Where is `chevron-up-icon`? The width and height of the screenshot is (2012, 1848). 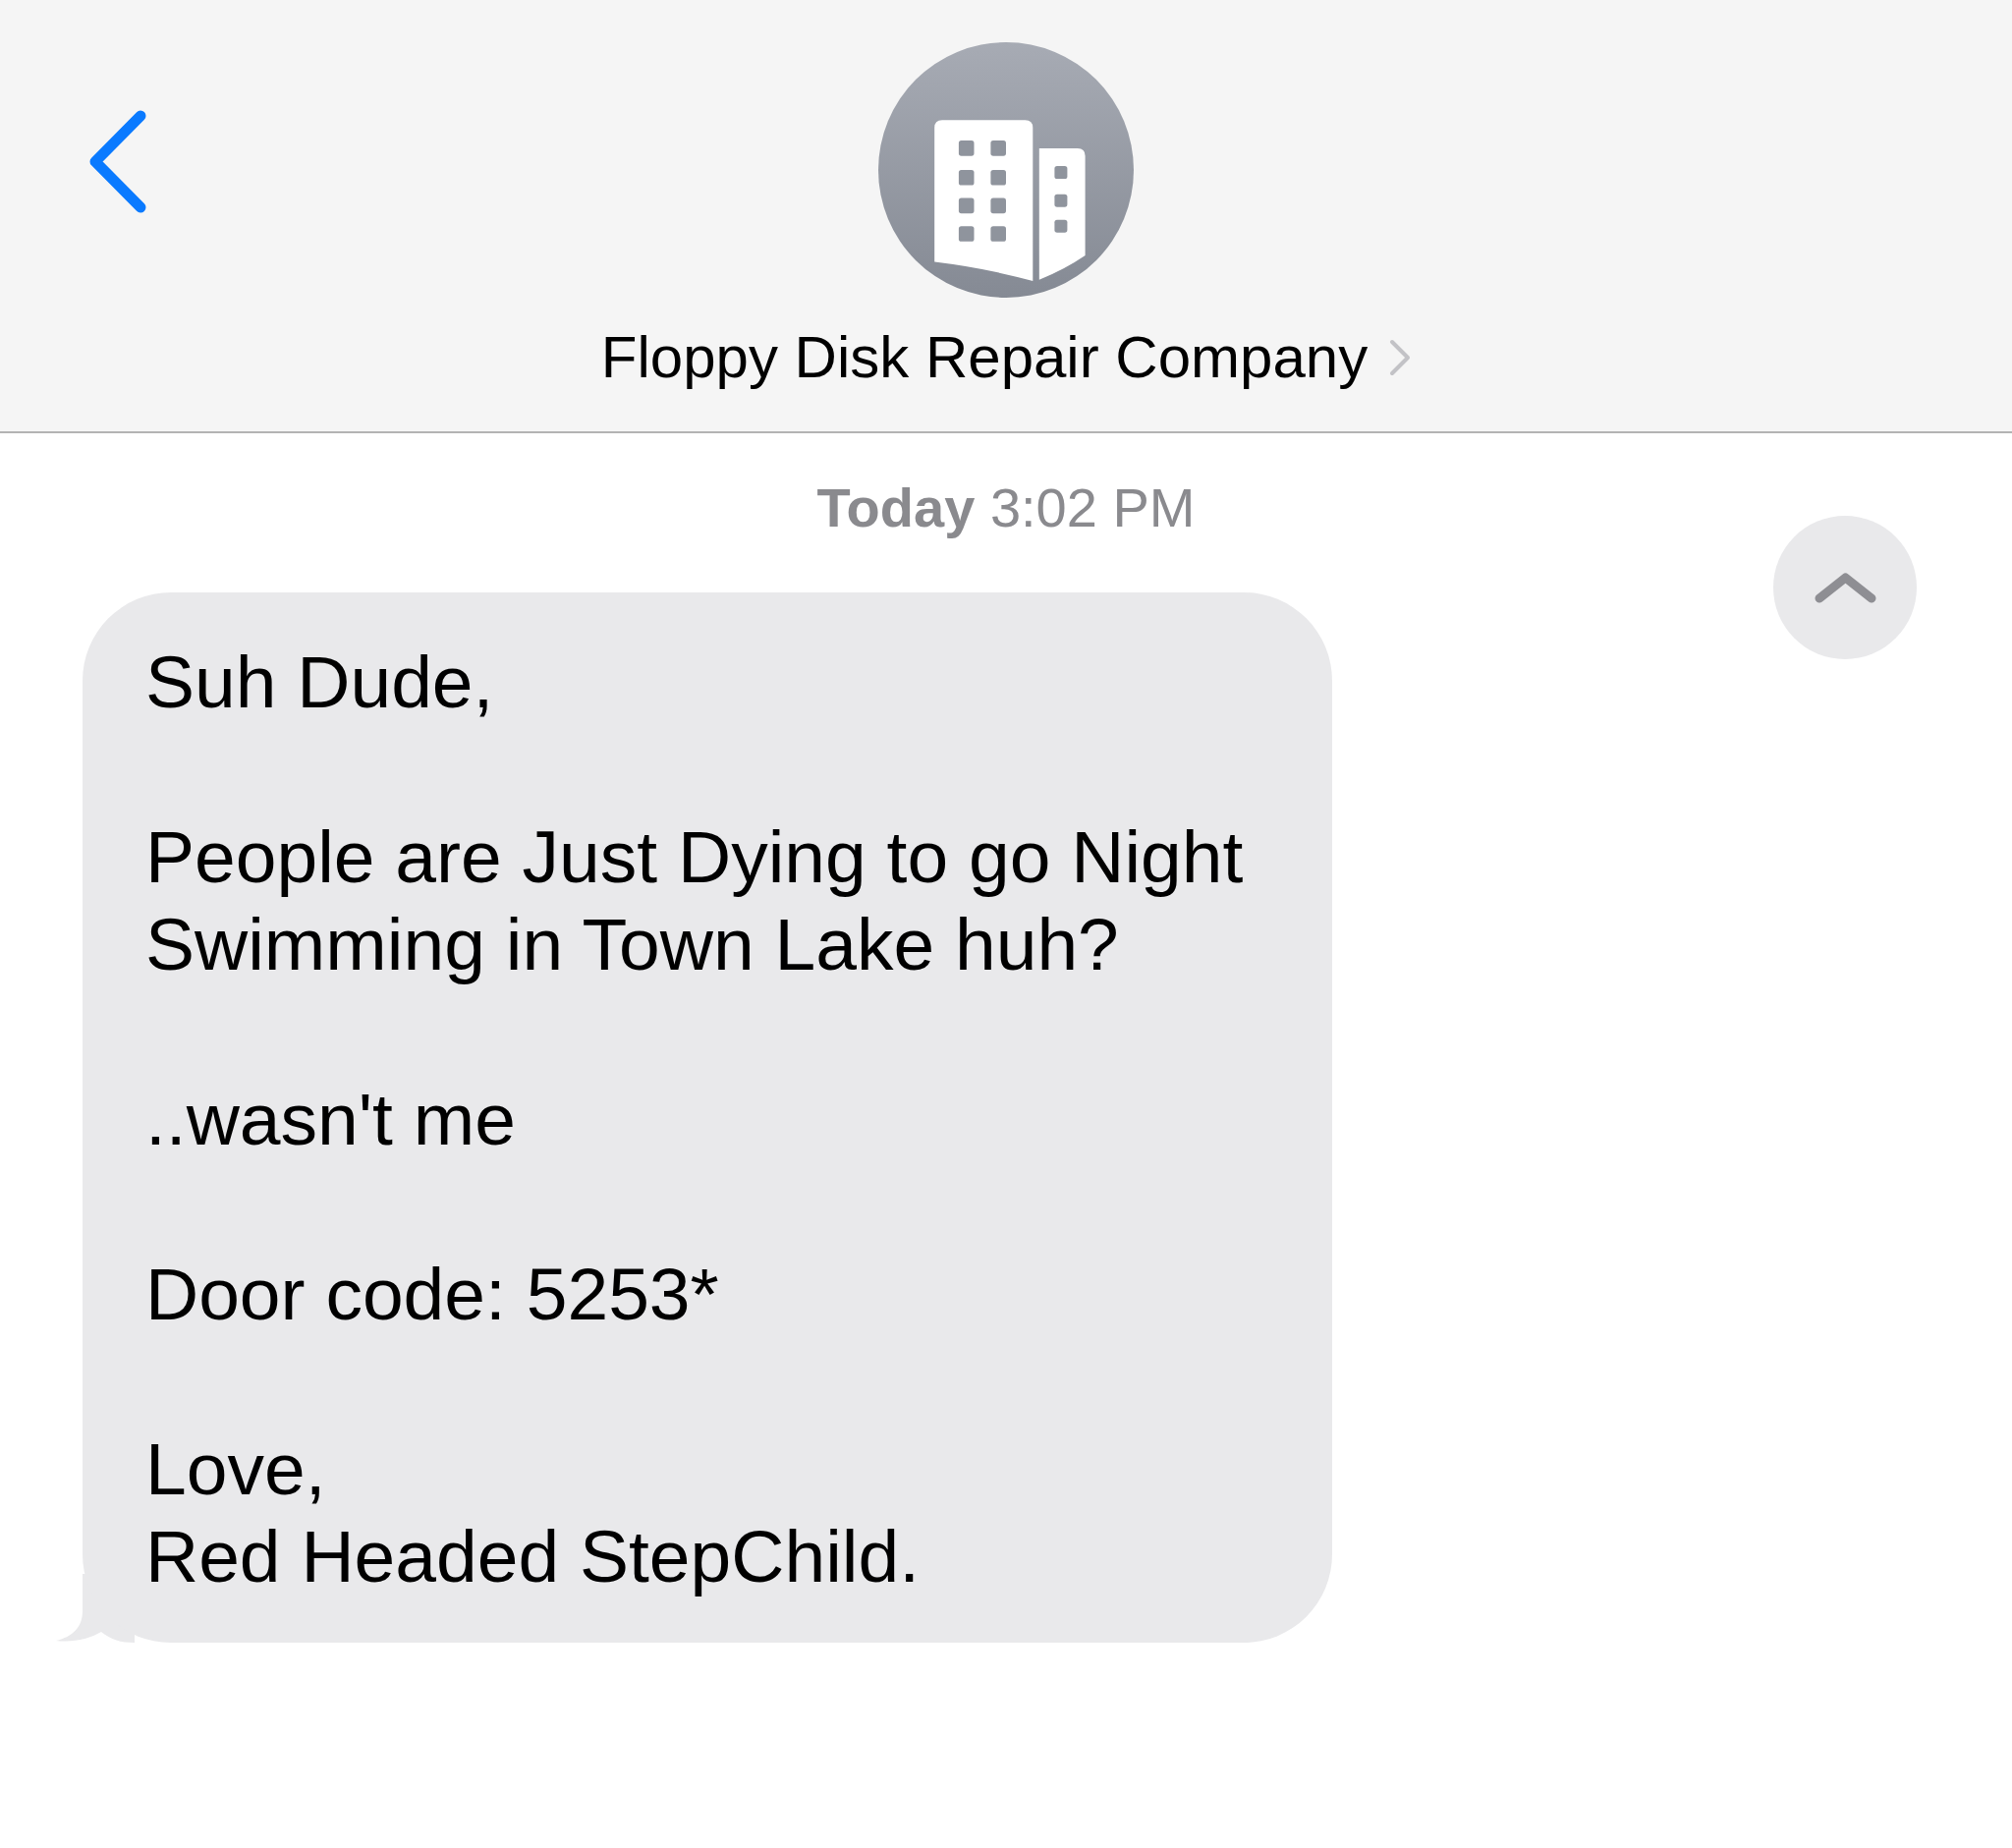
chevron-up-icon is located at coordinates (1845, 587).